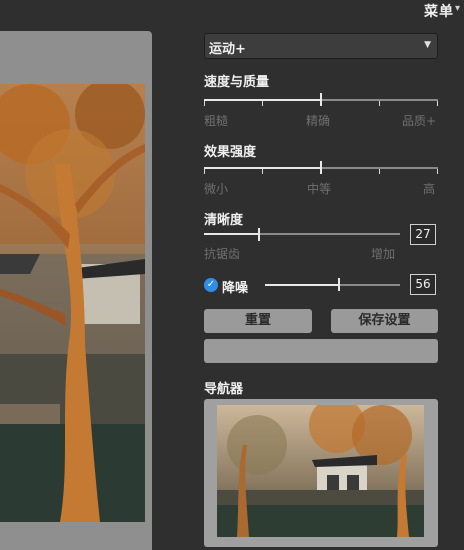  I want to click on speed-quality-left-label: 粗糙, so click(216, 121).